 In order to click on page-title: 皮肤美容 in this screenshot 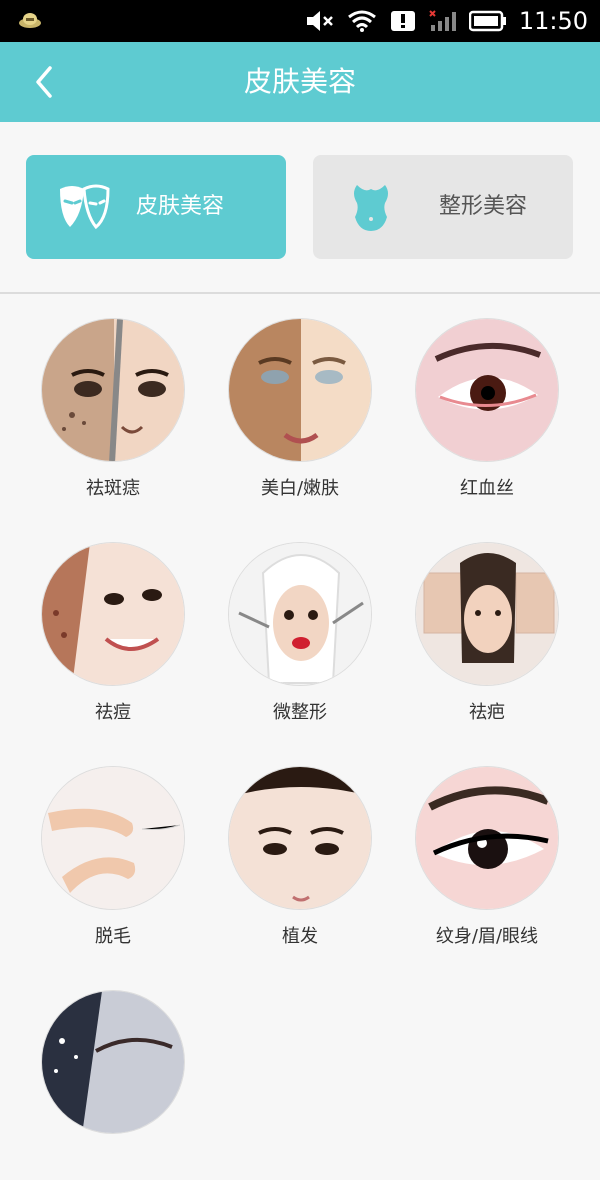, I will do `click(299, 81)`.